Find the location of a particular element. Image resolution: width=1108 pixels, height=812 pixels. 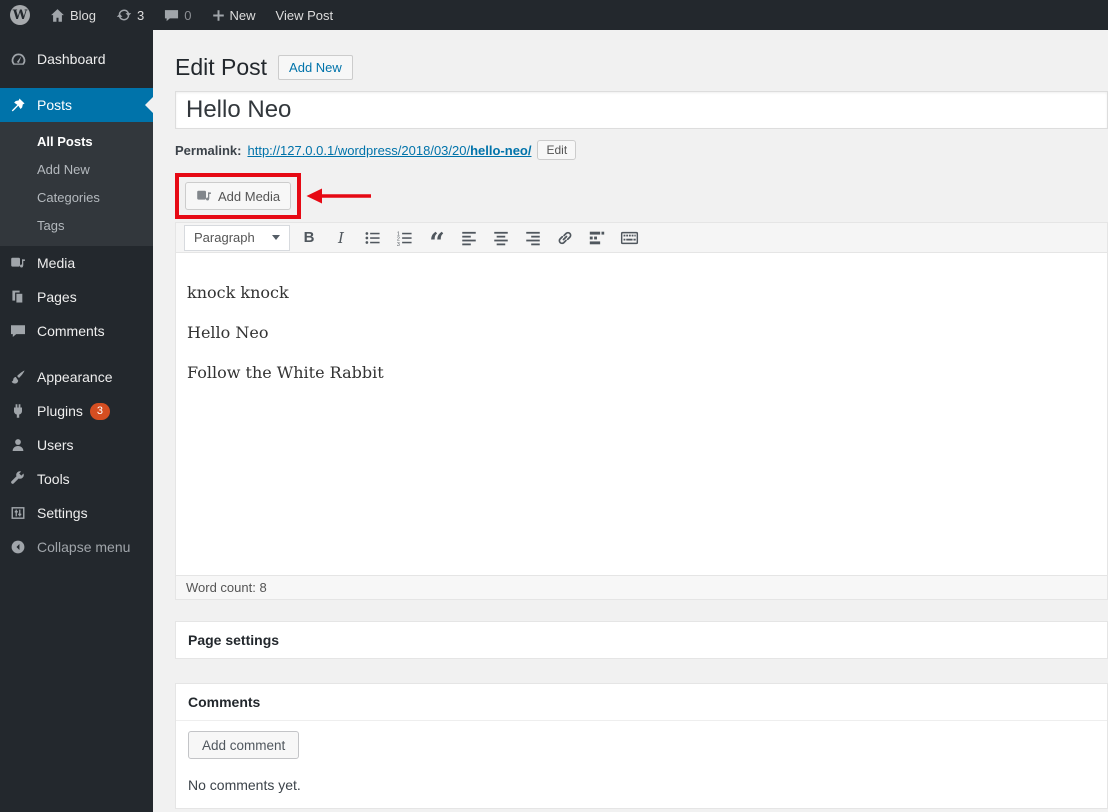

sidebar-item-label: Comments is located at coordinates (71, 331).